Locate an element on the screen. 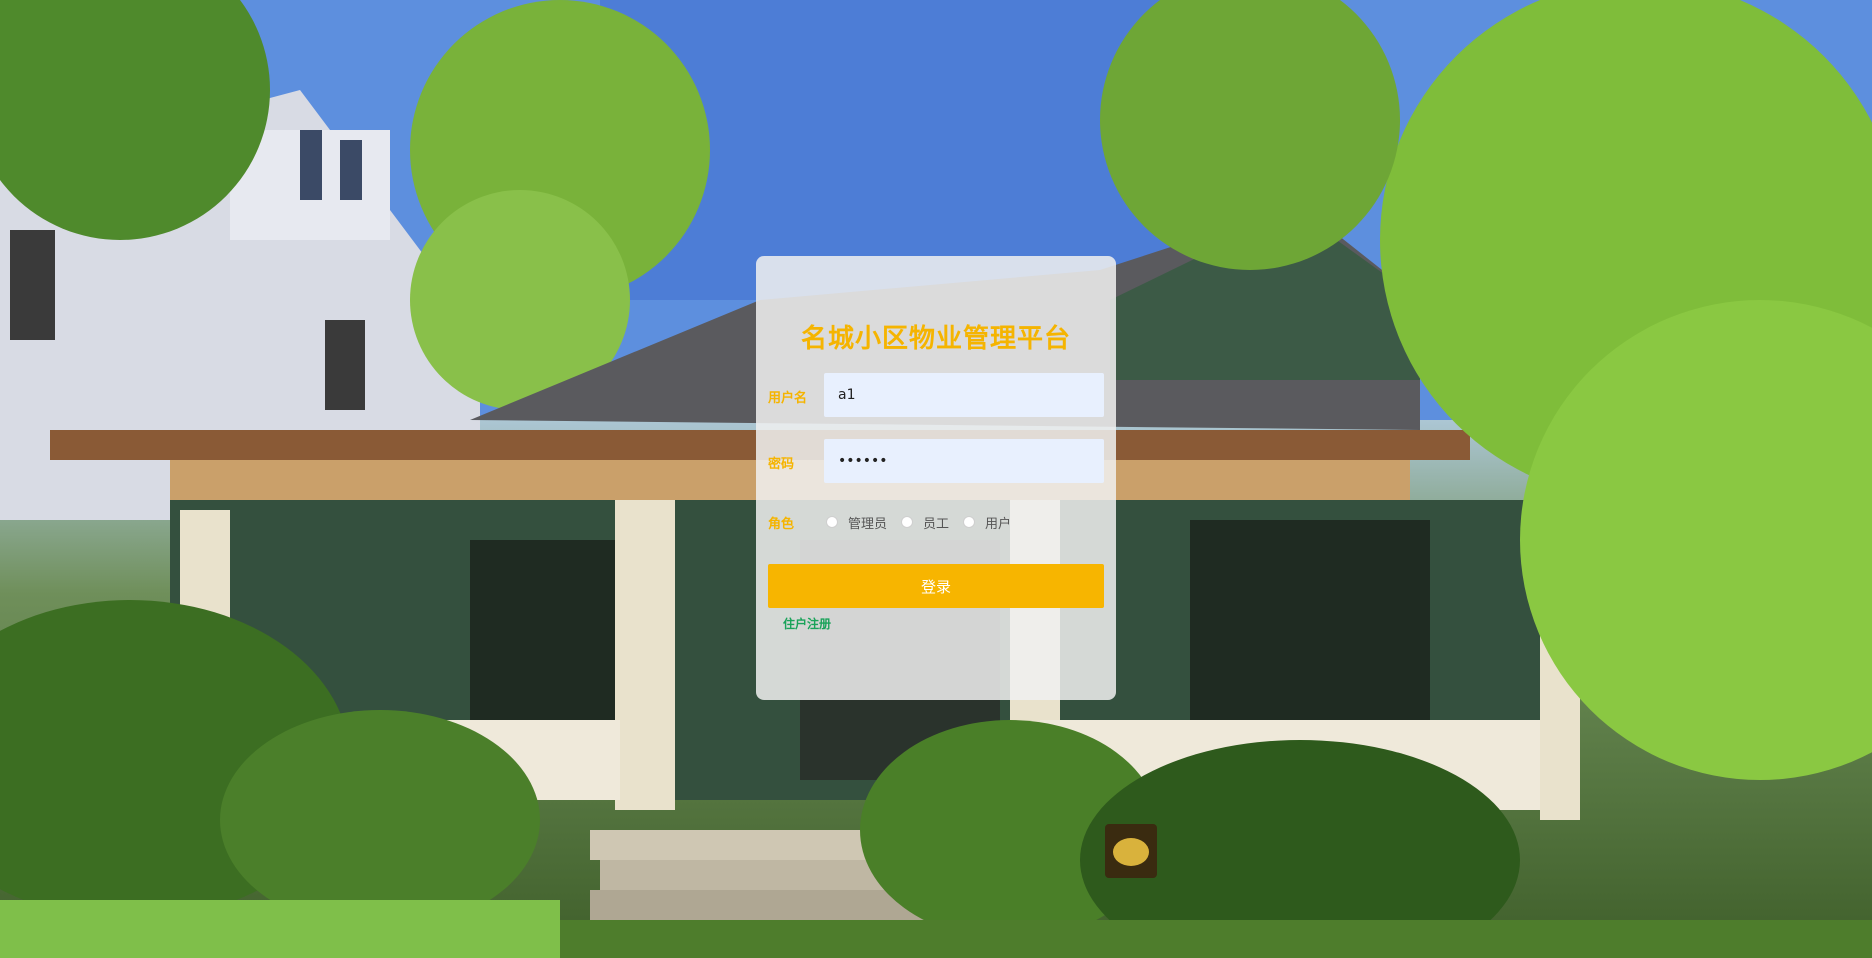  login-button: 登录 is located at coordinates (936, 586).